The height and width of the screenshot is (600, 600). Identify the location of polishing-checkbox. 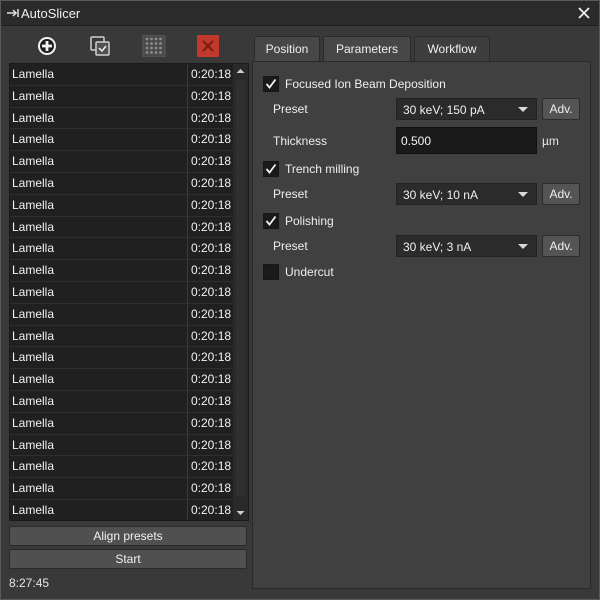
(271, 221).